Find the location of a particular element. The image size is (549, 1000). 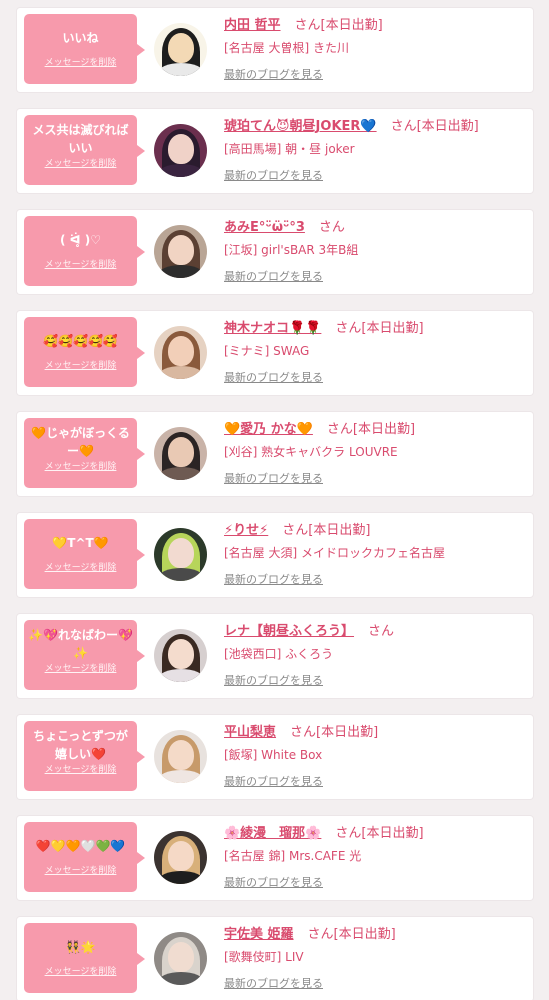

cast-info: レナ【朝昼ふくろう】 さん [池袋西口] ふくろう 最新のブログを見る is located at coordinates (374, 655).